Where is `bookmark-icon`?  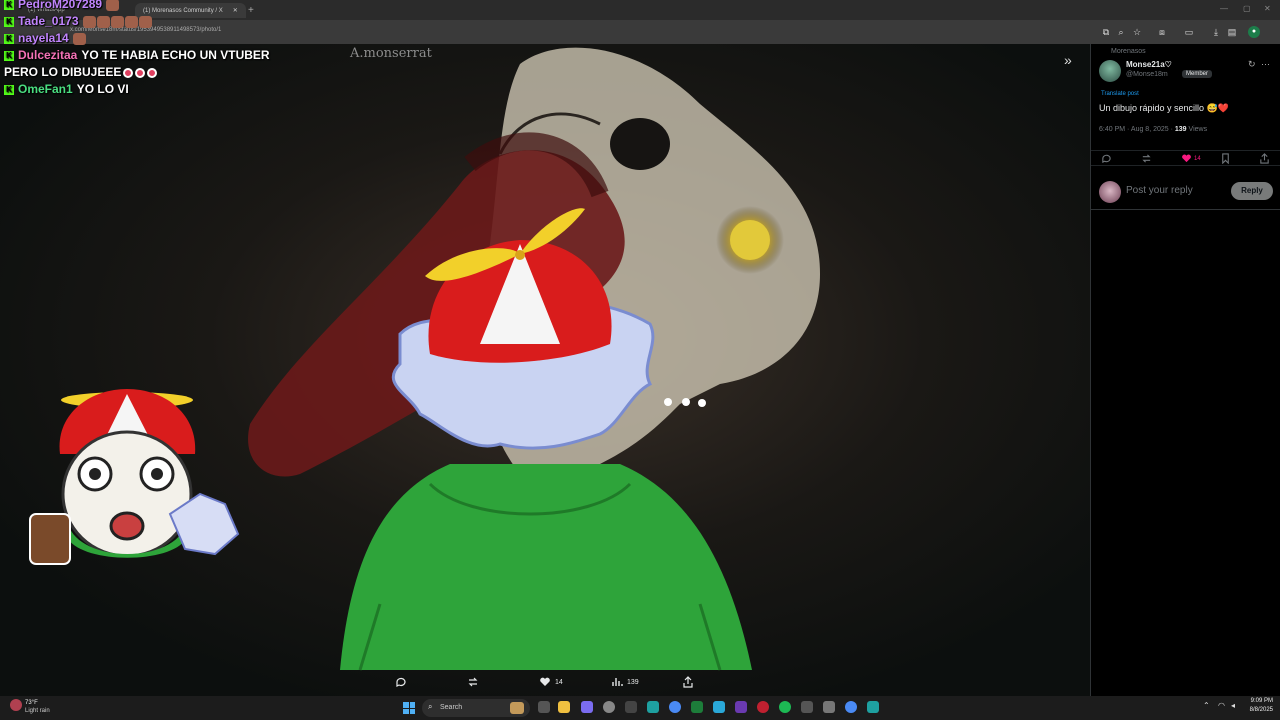
bookmark-icon is located at coordinates (1225, 158).